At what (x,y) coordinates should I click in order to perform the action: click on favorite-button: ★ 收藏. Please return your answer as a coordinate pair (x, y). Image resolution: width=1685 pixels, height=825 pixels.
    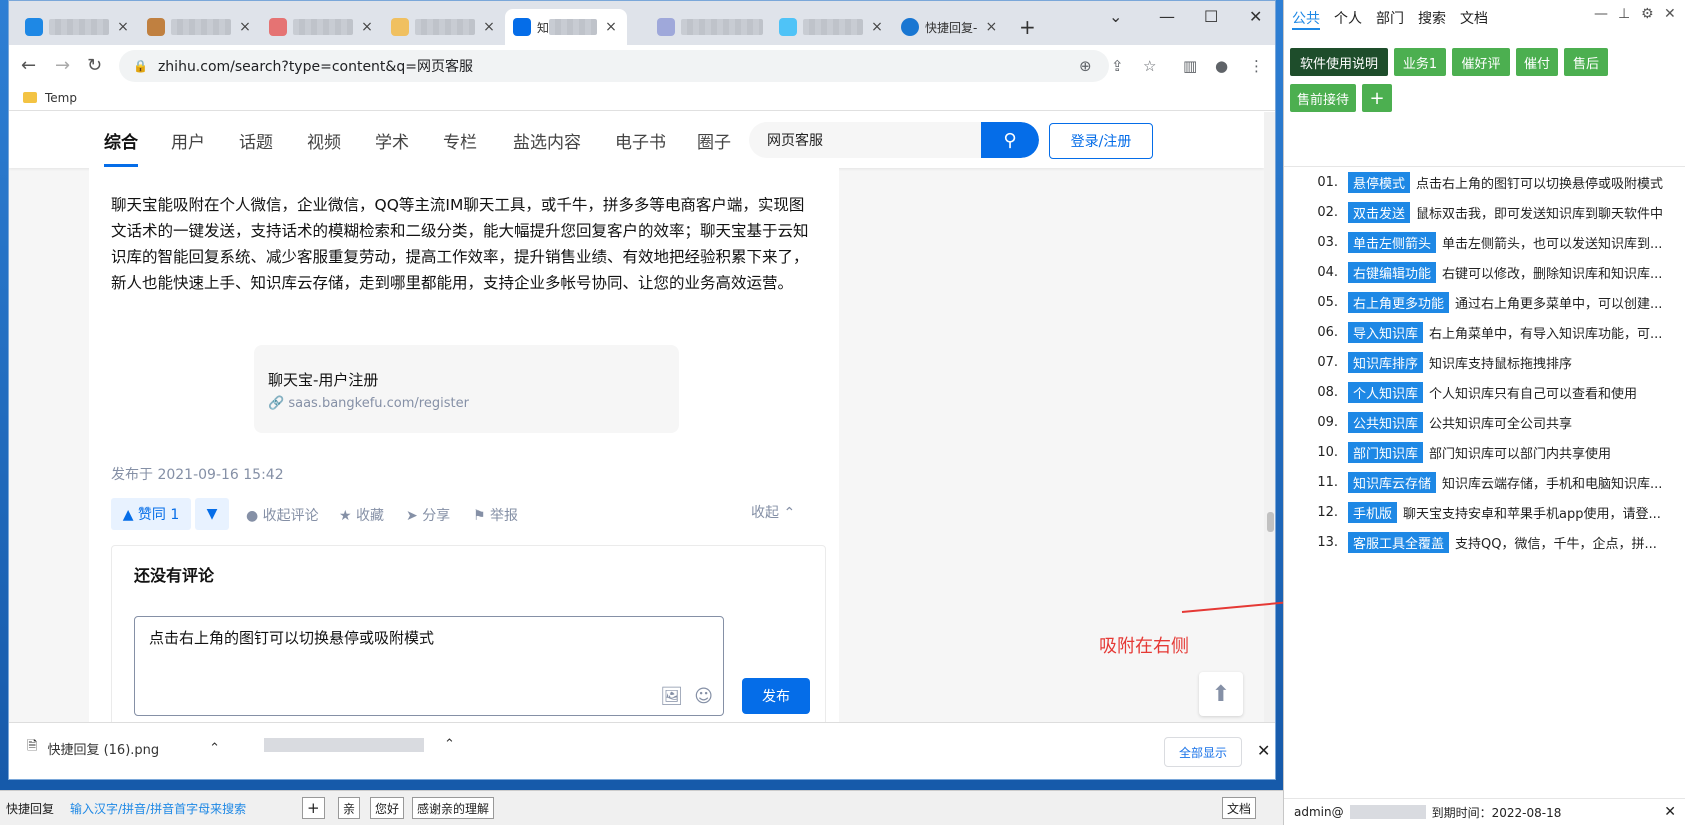
    Looking at the image, I should click on (361, 515).